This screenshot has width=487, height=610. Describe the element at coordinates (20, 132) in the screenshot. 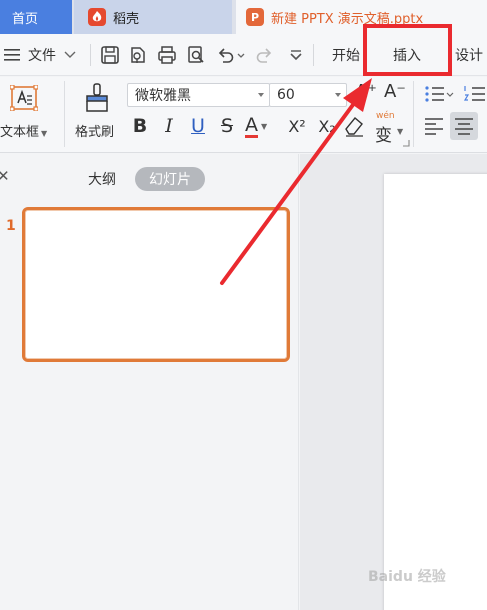

I see `textbox-label: 文本框` at that location.